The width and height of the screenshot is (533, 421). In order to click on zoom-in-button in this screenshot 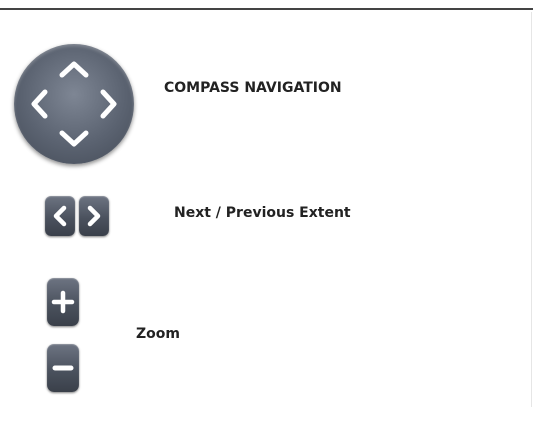, I will do `click(63, 302)`.